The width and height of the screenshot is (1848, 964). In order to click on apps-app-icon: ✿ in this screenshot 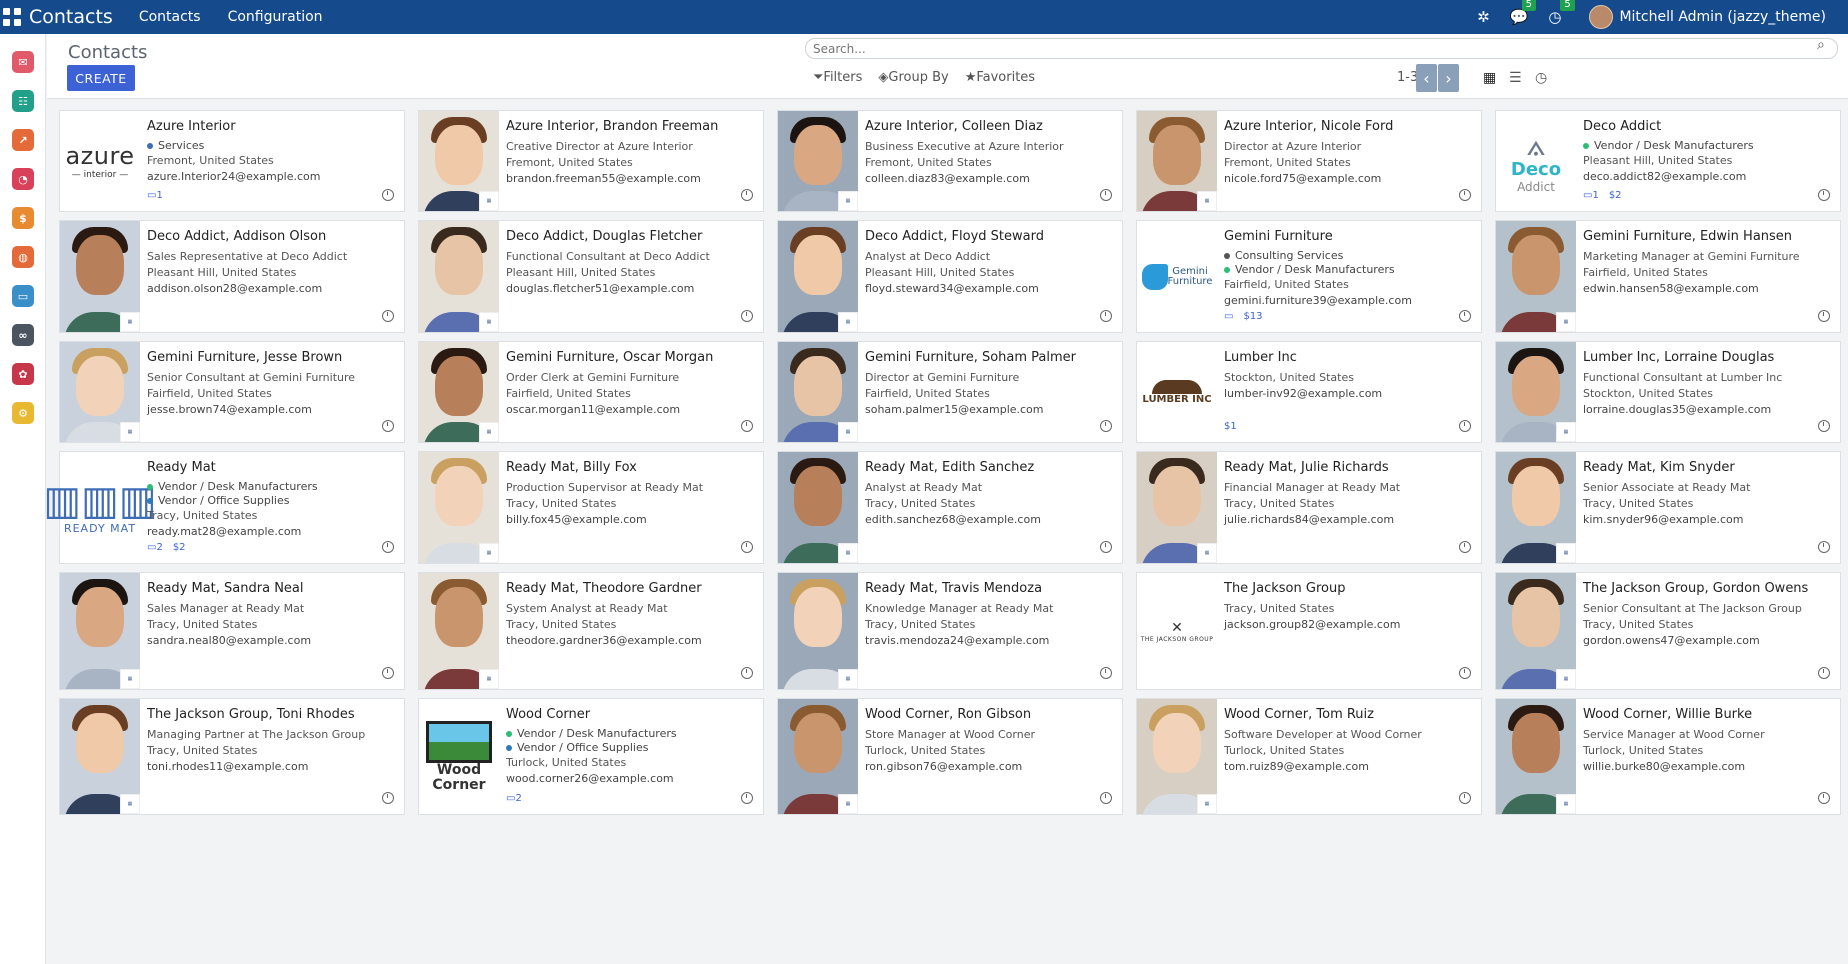, I will do `click(23, 374)`.